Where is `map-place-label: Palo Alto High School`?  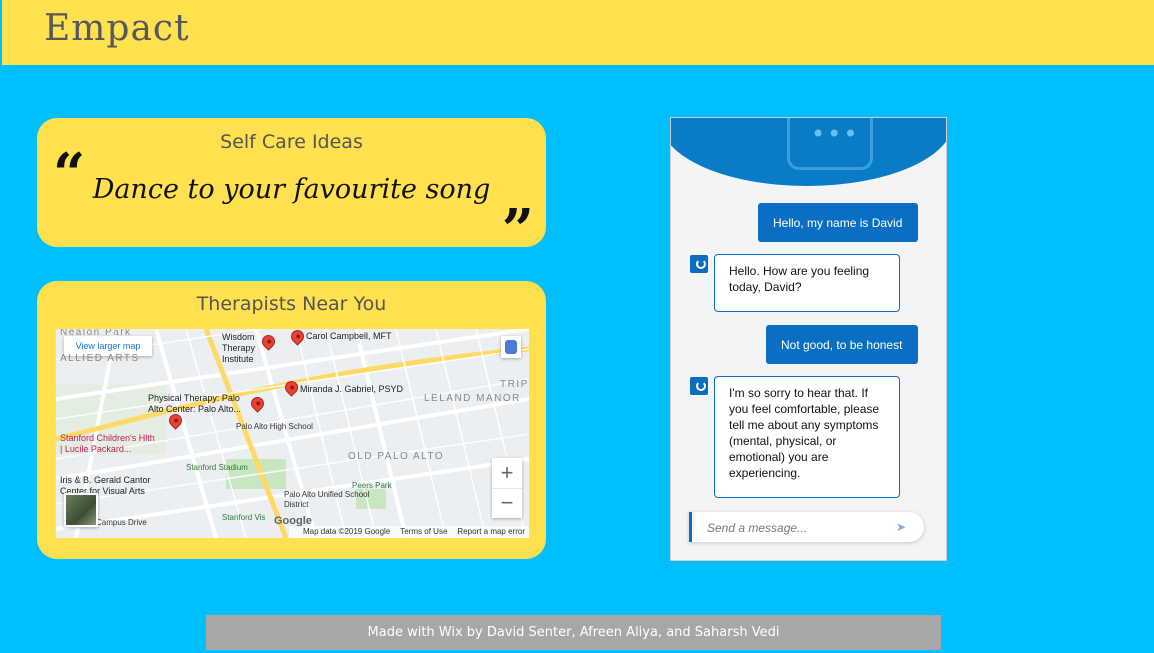
map-place-label: Palo Alto High School is located at coordinates (274, 426).